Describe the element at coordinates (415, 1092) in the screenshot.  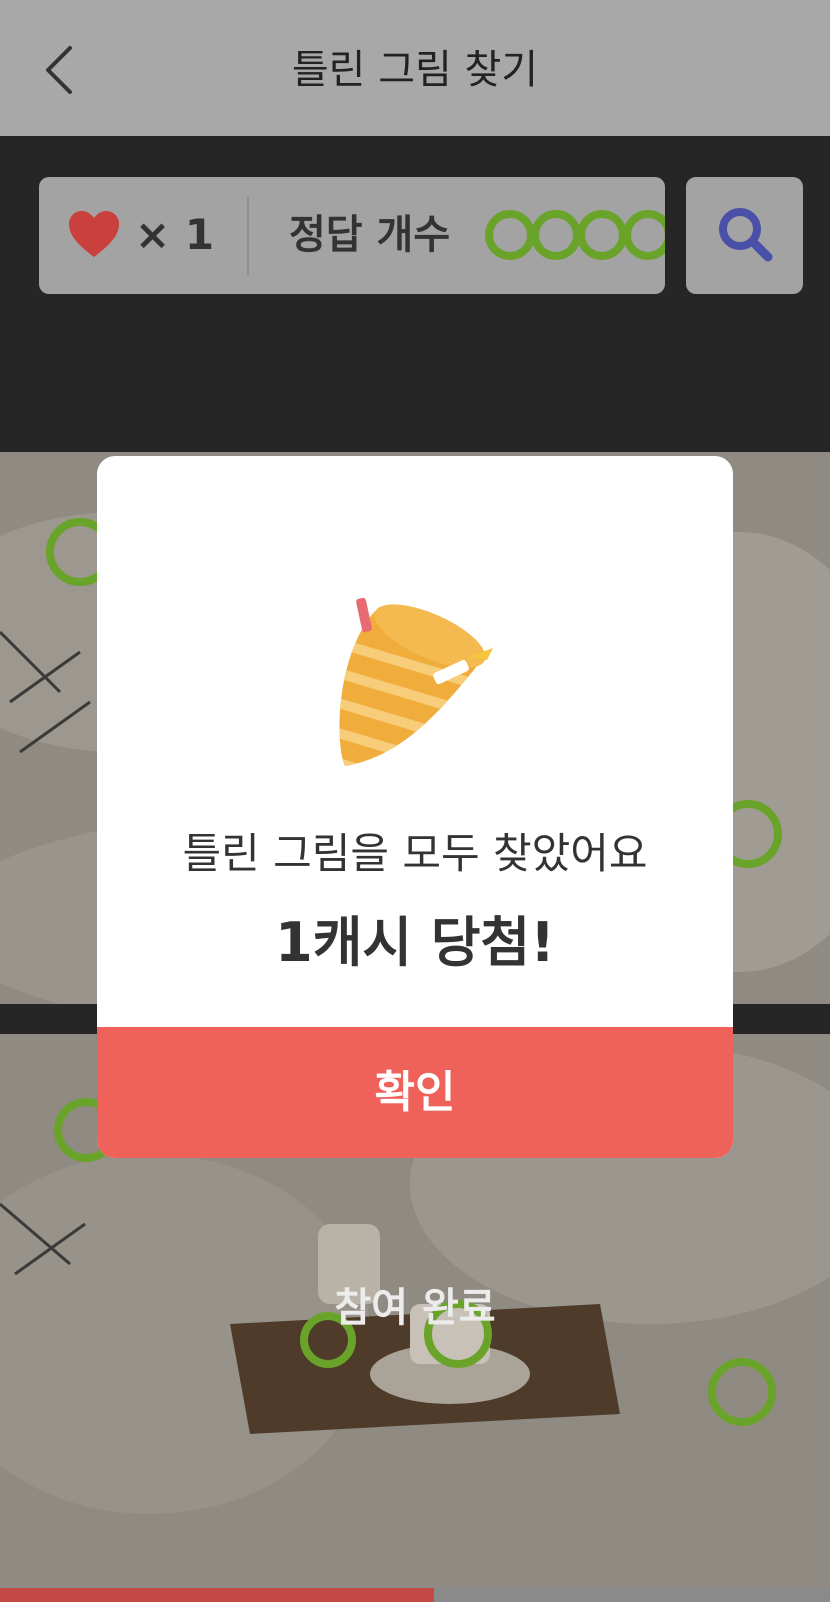
I see `confirm-button: 확인` at that location.